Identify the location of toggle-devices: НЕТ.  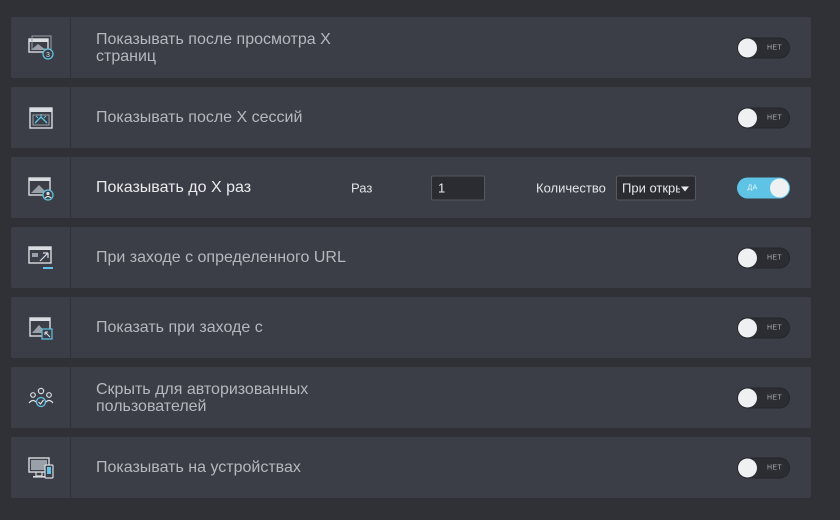
(763, 467).